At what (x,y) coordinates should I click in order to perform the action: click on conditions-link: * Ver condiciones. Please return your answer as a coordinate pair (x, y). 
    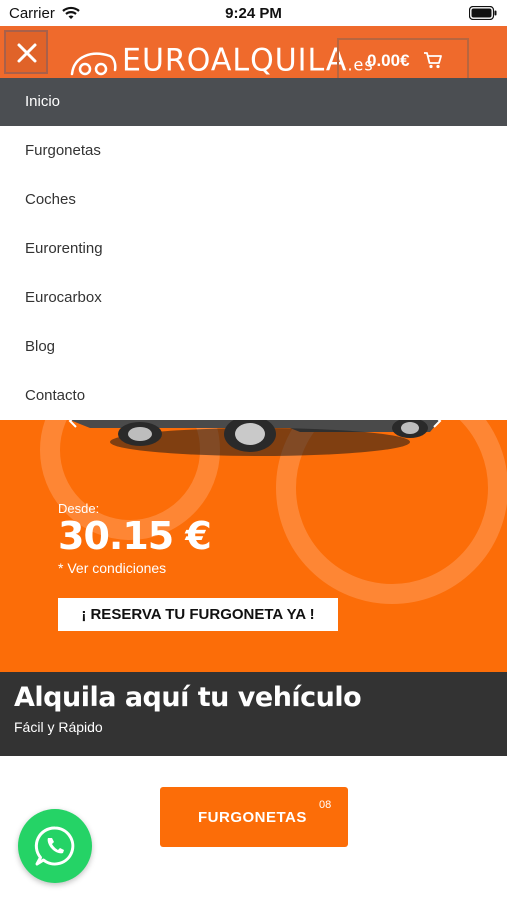
    Looking at the image, I should click on (112, 568).